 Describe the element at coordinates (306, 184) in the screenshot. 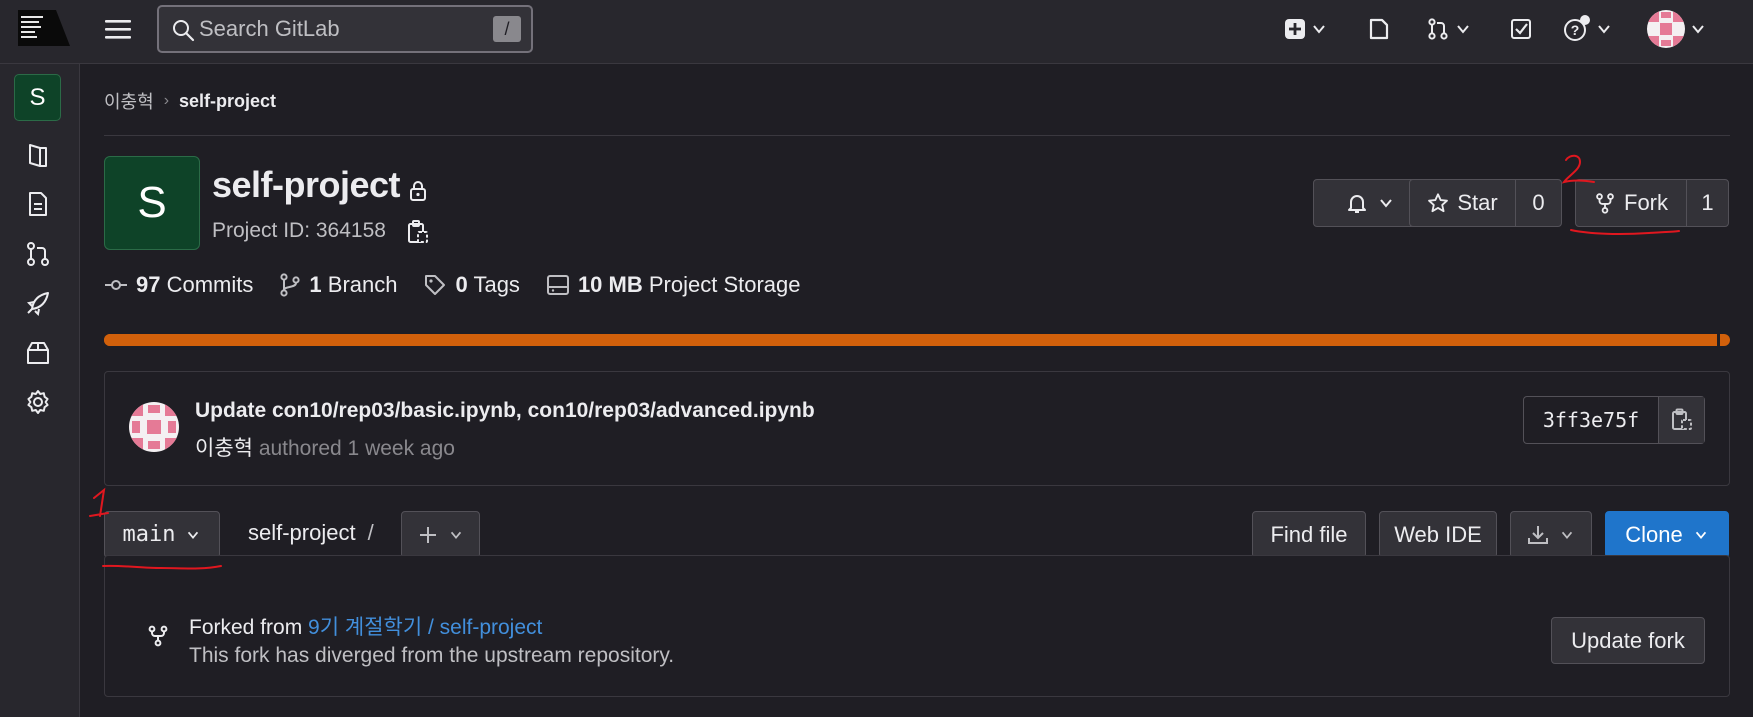

I see `project-title: self-project` at that location.